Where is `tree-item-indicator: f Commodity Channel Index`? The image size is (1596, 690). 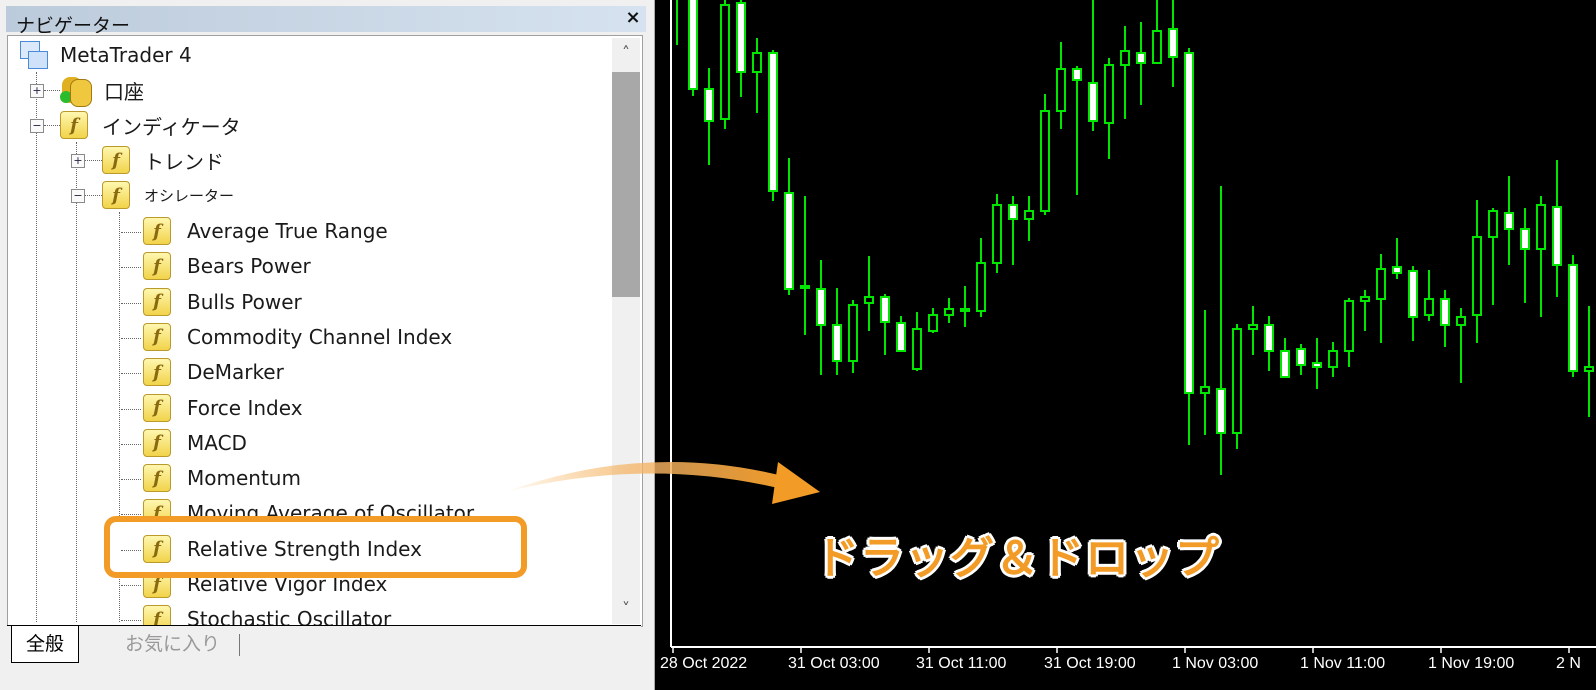
tree-item-indicator: f Commodity Channel Index is located at coordinates (297, 337).